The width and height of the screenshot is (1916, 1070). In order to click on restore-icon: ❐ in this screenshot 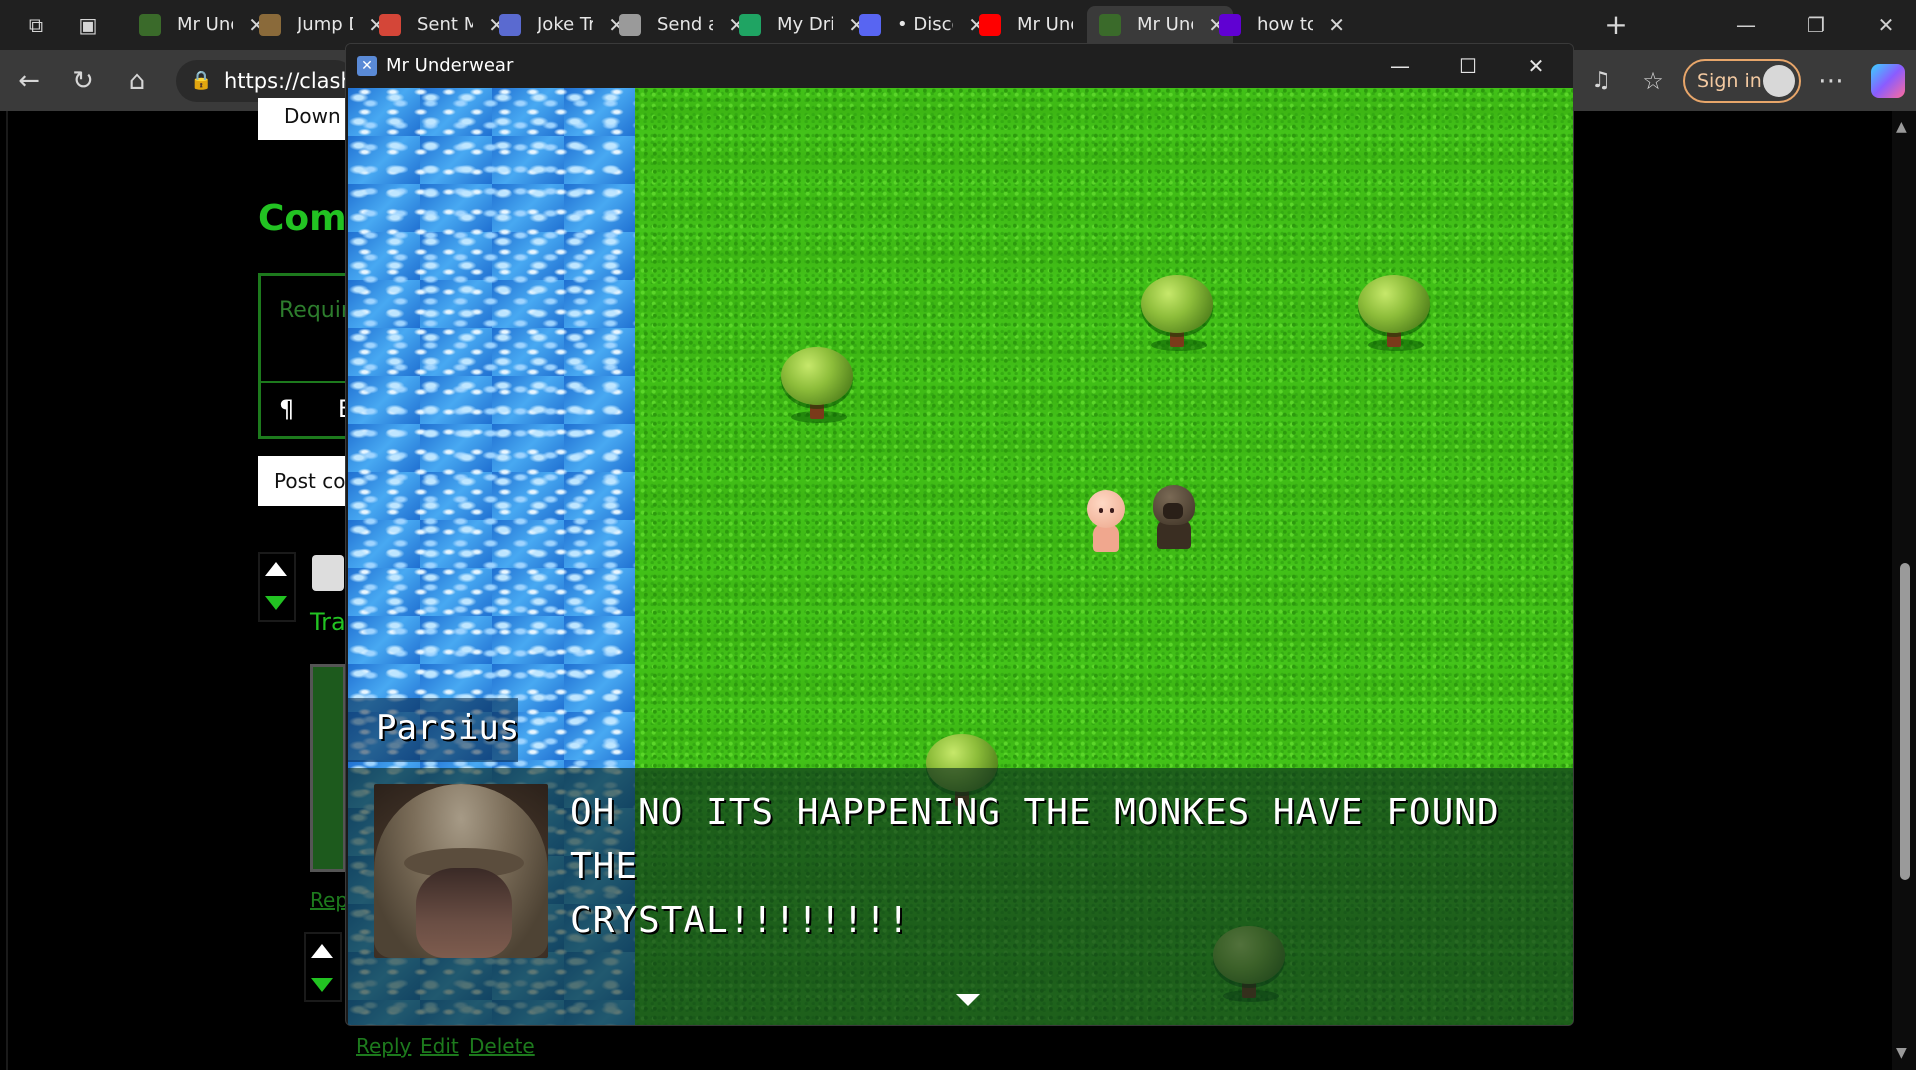, I will do `click(1816, 25)`.